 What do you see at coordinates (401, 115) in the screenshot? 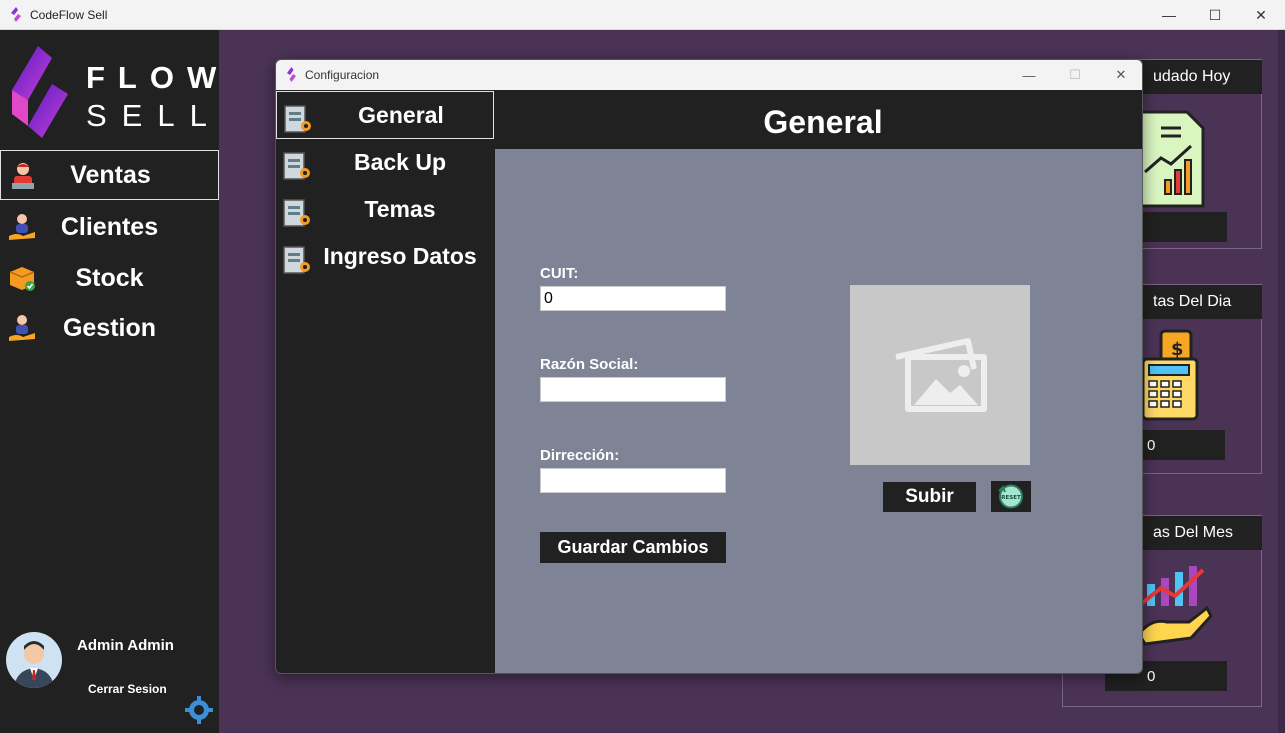
I see `dialog-tab-label-general: General` at bounding box center [401, 115].